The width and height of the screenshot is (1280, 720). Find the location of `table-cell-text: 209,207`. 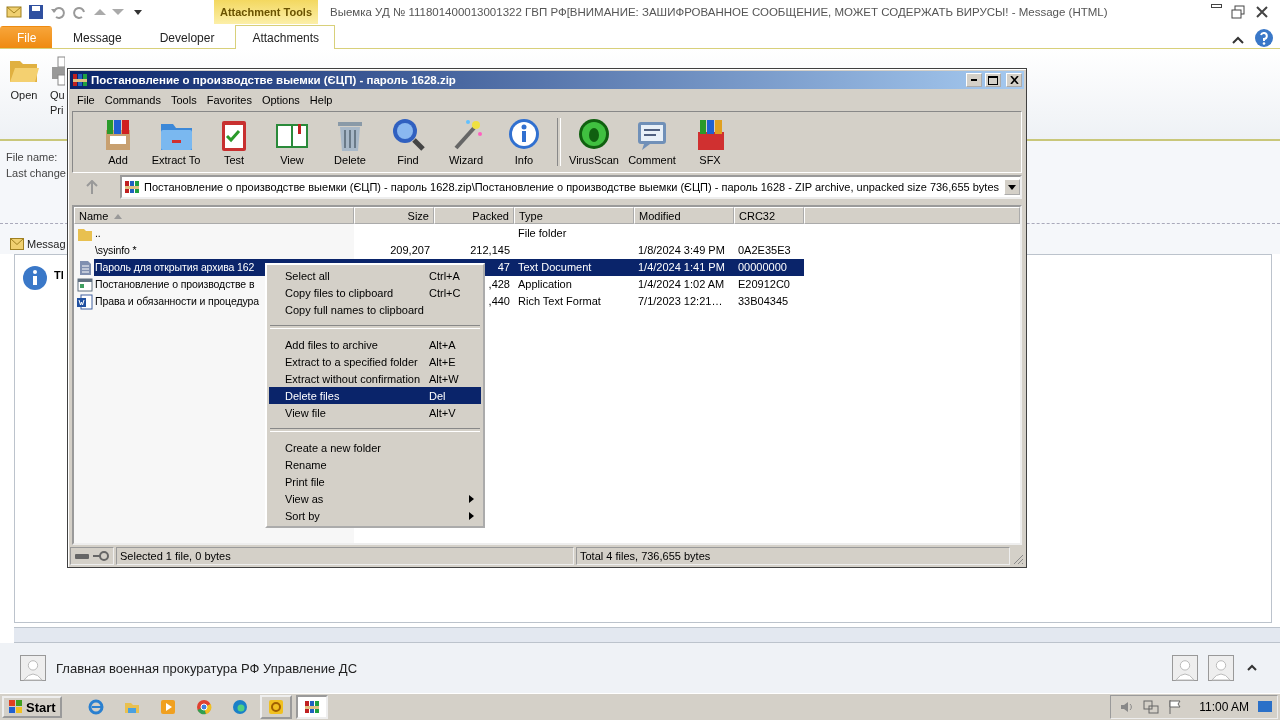

table-cell-text: 209,207 is located at coordinates (410, 250).